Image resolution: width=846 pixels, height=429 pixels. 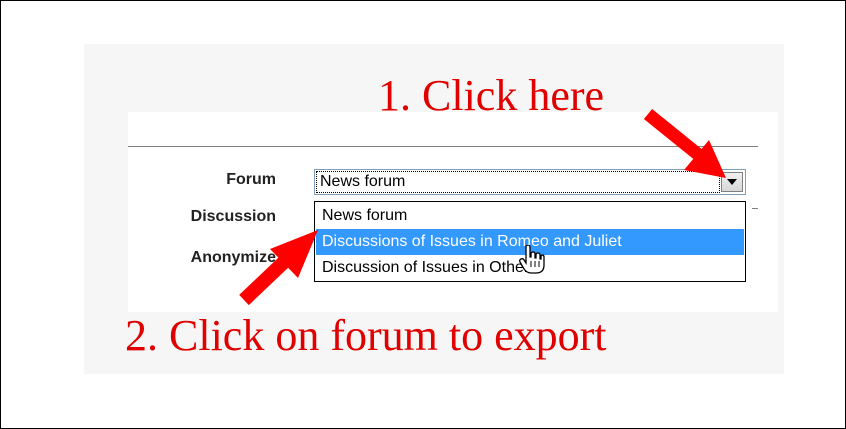 What do you see at coordinates (755, 208) in the screenshot?
I see `divider-fragment` at bounding box center [755, 208].